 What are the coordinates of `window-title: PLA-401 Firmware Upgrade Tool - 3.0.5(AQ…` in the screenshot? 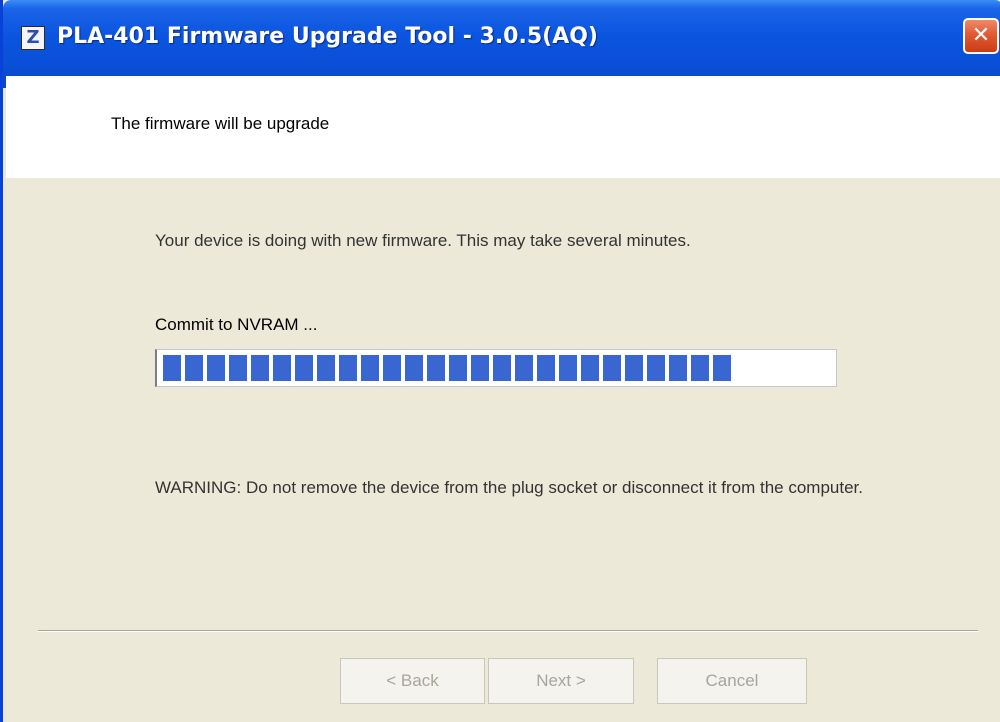 It's located at (327, 36).